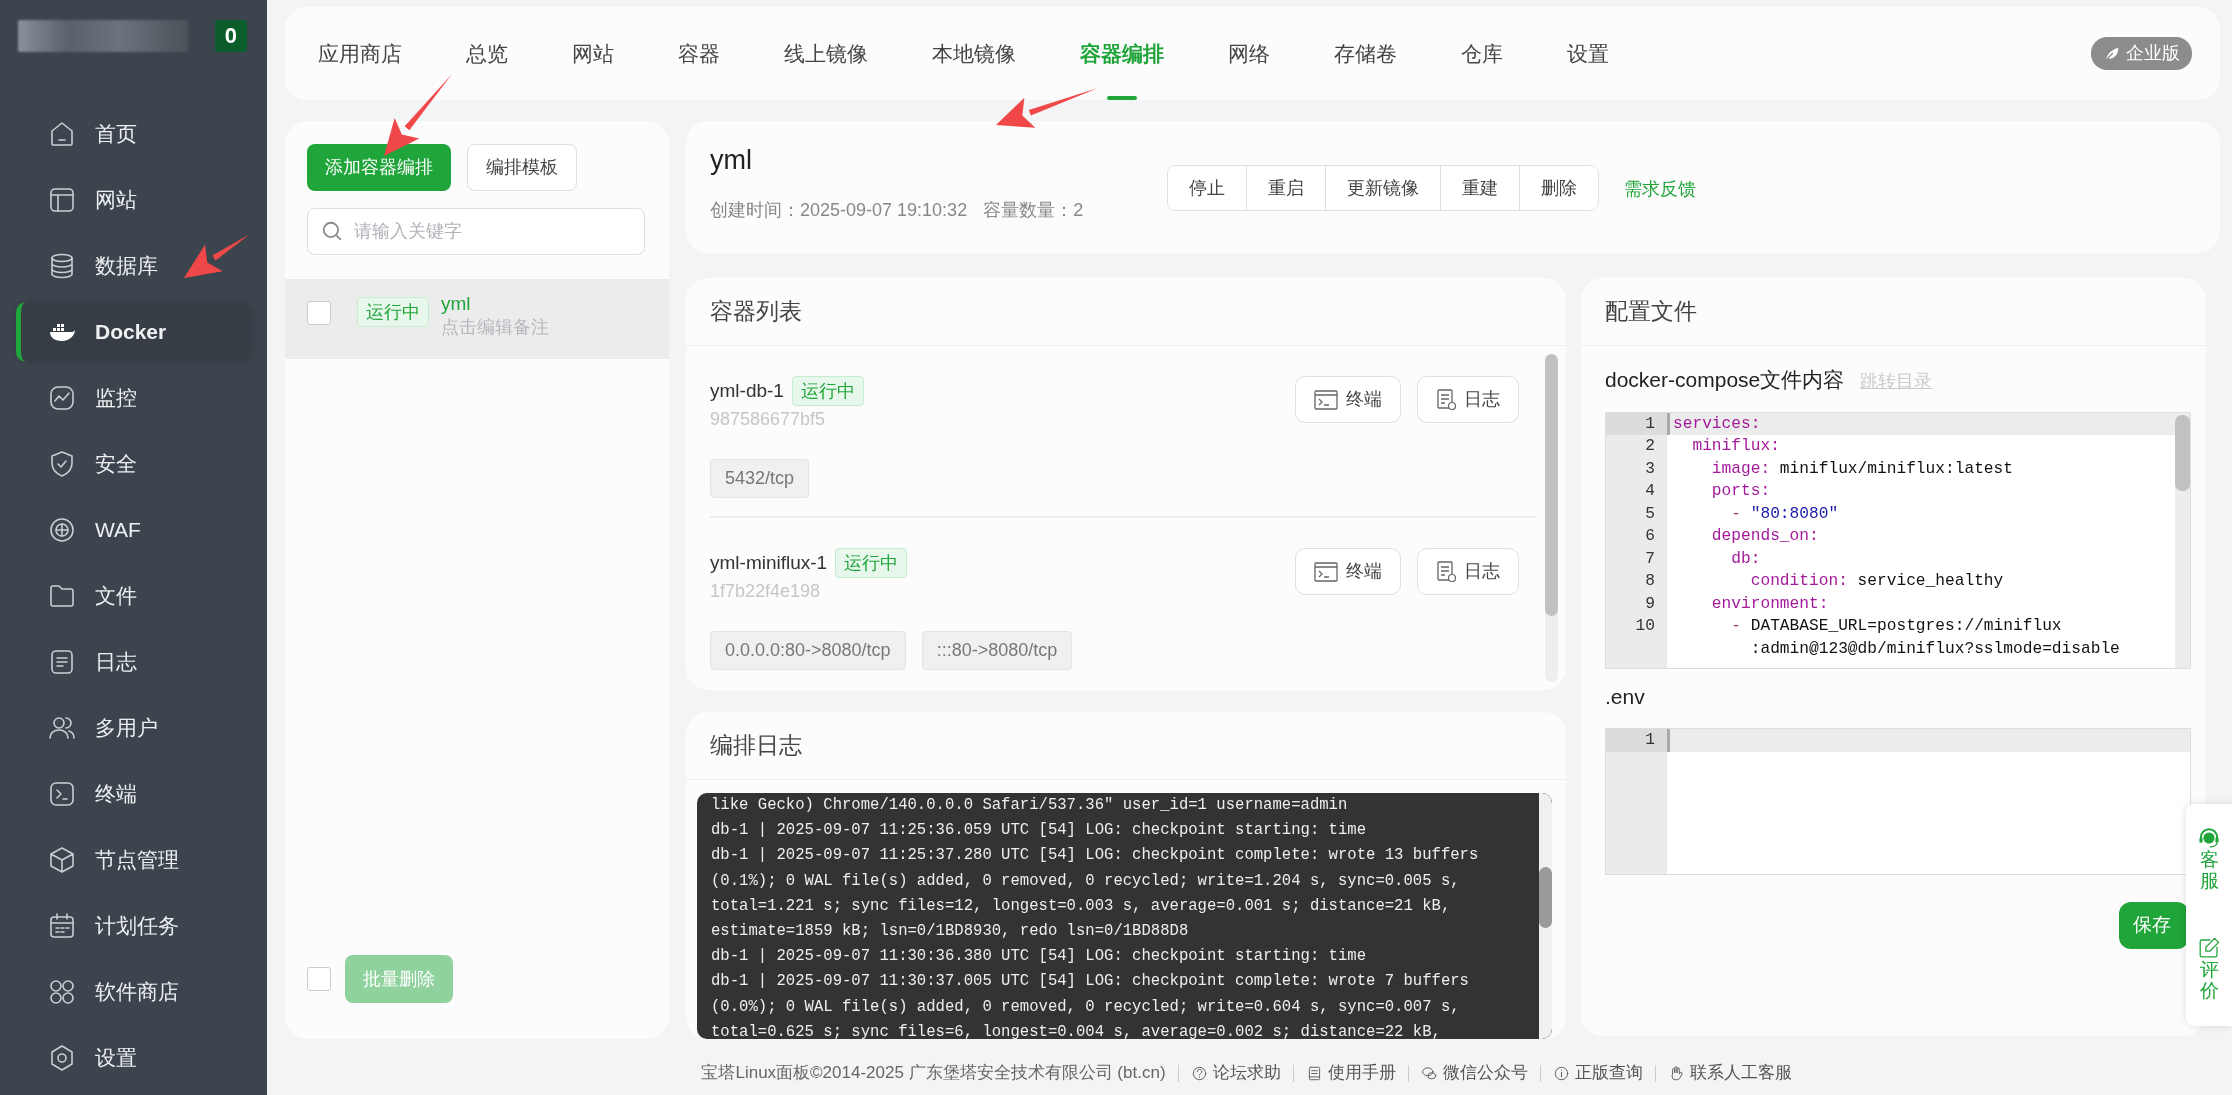  I want to click on log-line: db-1 | 2025-09-07 11:25:36.059 UTC [54] LOG: checkpoint starting: time, so click(1039, 831).